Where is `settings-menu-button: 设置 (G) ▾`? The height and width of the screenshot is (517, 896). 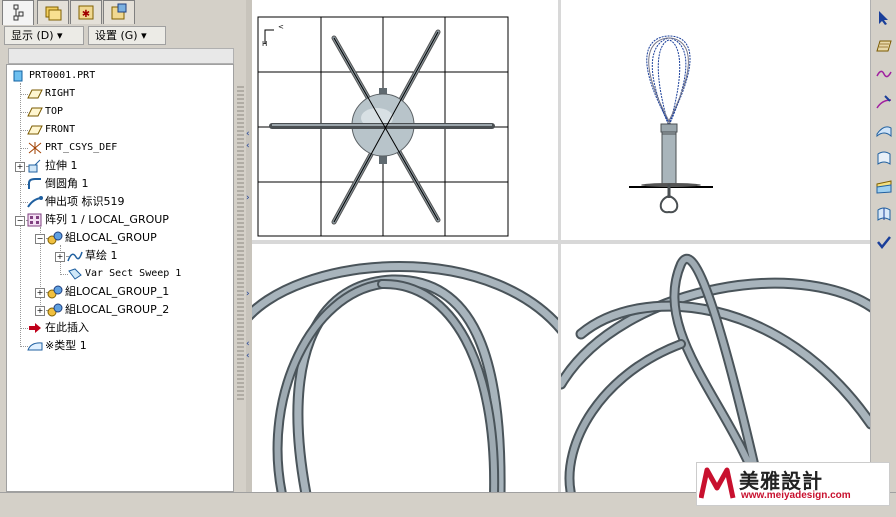
settings-menu-button: 设置 (G) ▾ is located at coordinates (127, 35).